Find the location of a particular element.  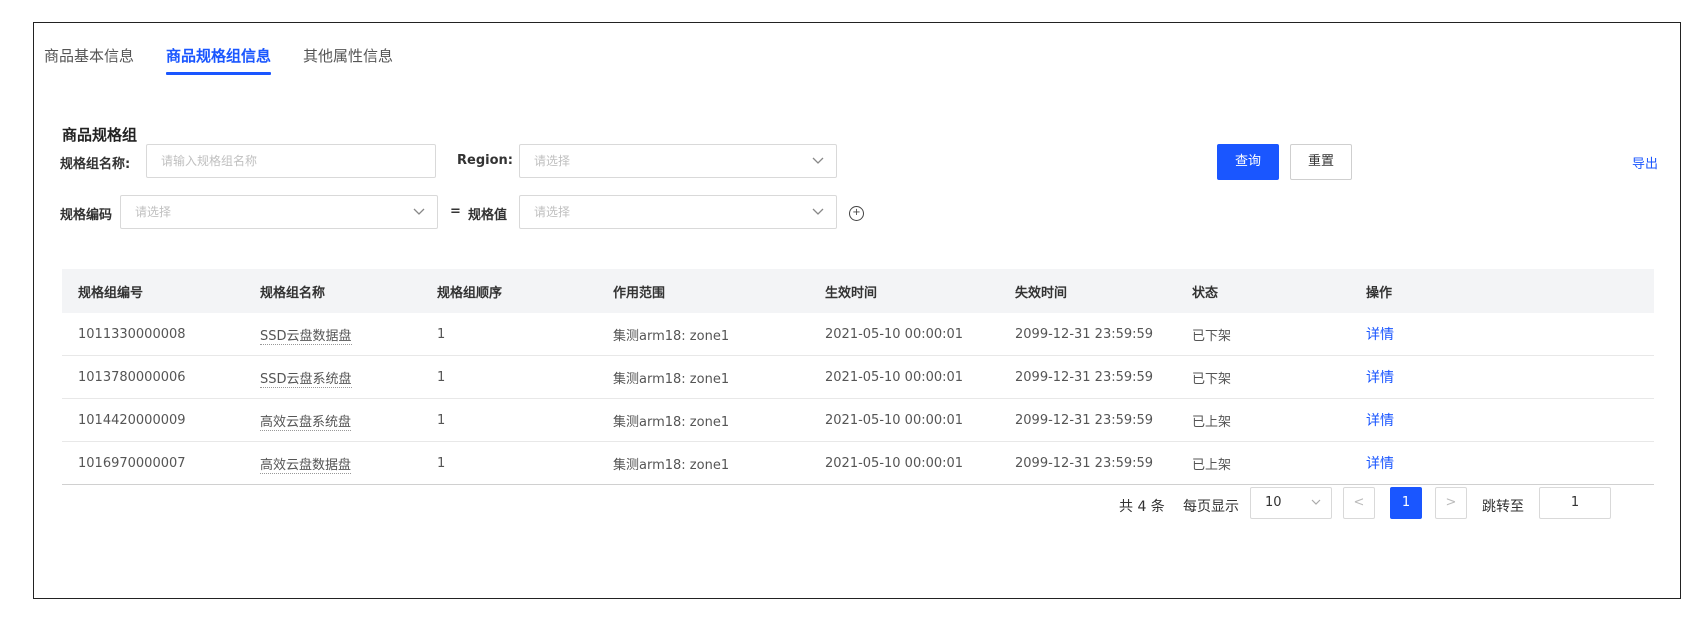

spec-code-select: 请选择 is located at coordinates (279, 212).